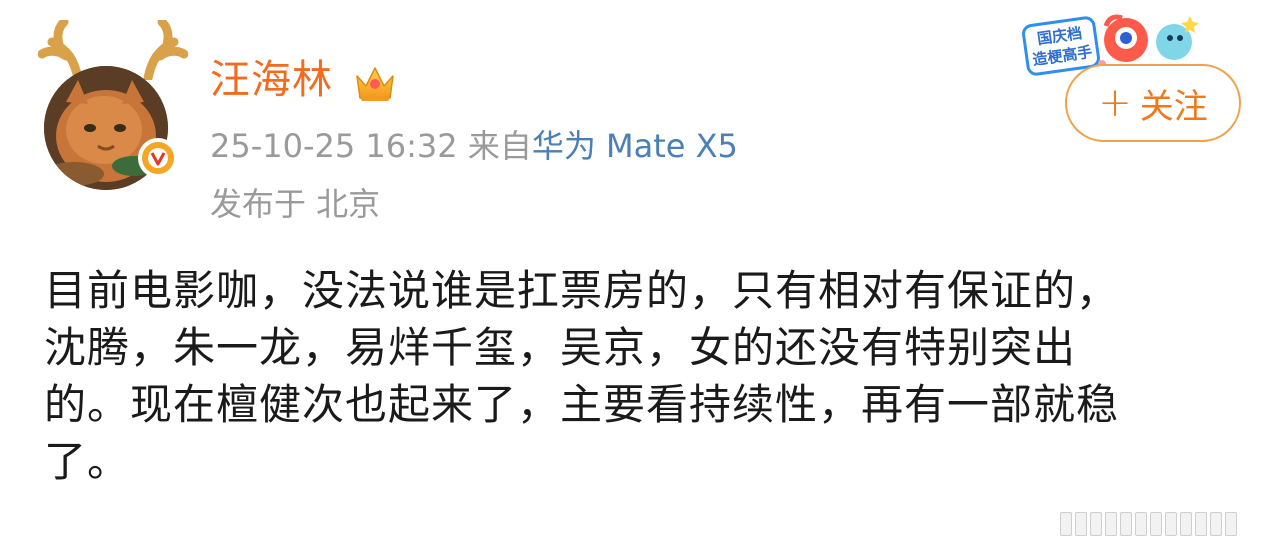 This screenshot has width=1283, height=553. What do you see at coordinates (87, 461) in the screenshot?
I see `post-text-line: 了。` at bounding box center [87, 461].